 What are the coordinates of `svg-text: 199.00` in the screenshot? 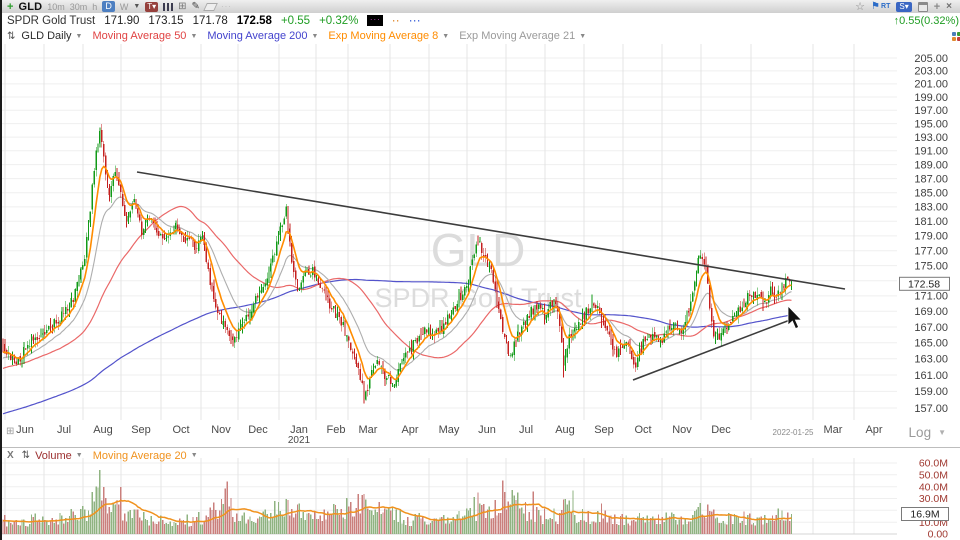 It's located at (931, 98).